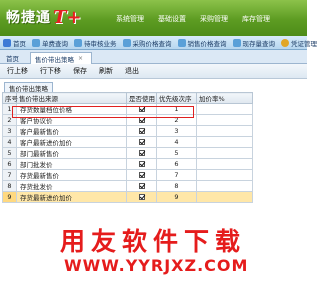 The height and width of the screenshot is (297, 320). I want to click on row-number: 4, so click(9, 142).